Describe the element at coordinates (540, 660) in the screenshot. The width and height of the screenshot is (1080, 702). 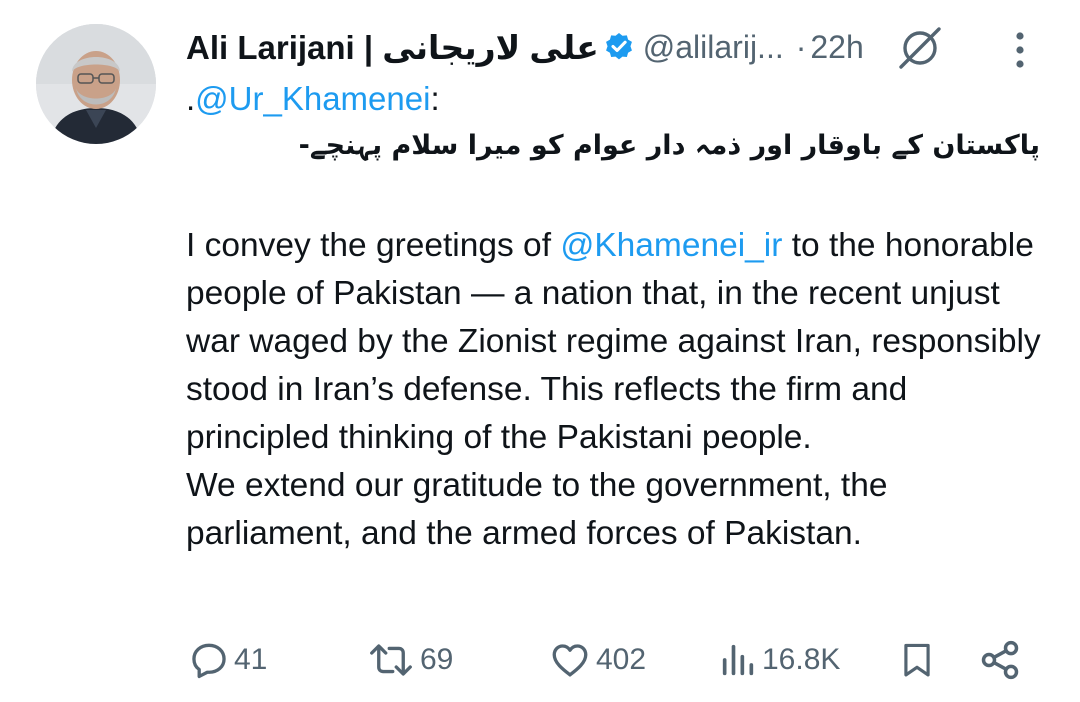
I see `action-bar: 41 69 402 16.8K` at that location.